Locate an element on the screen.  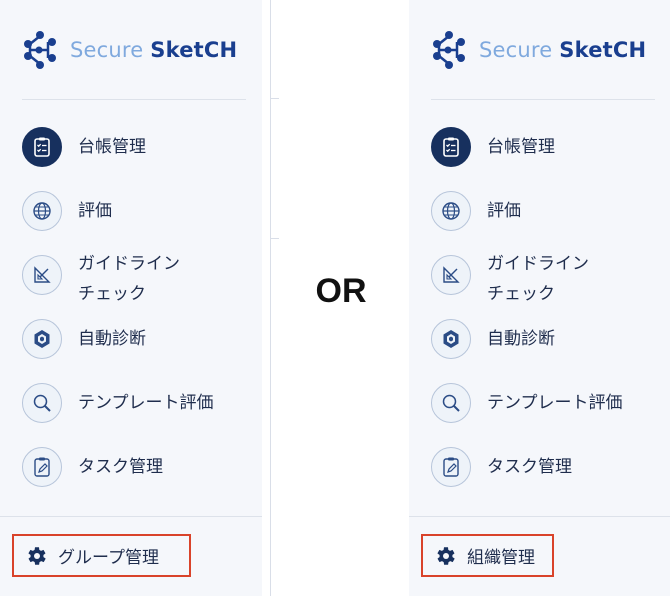
organization-management-button: 組織管理 is located at coordinates (487, 555).